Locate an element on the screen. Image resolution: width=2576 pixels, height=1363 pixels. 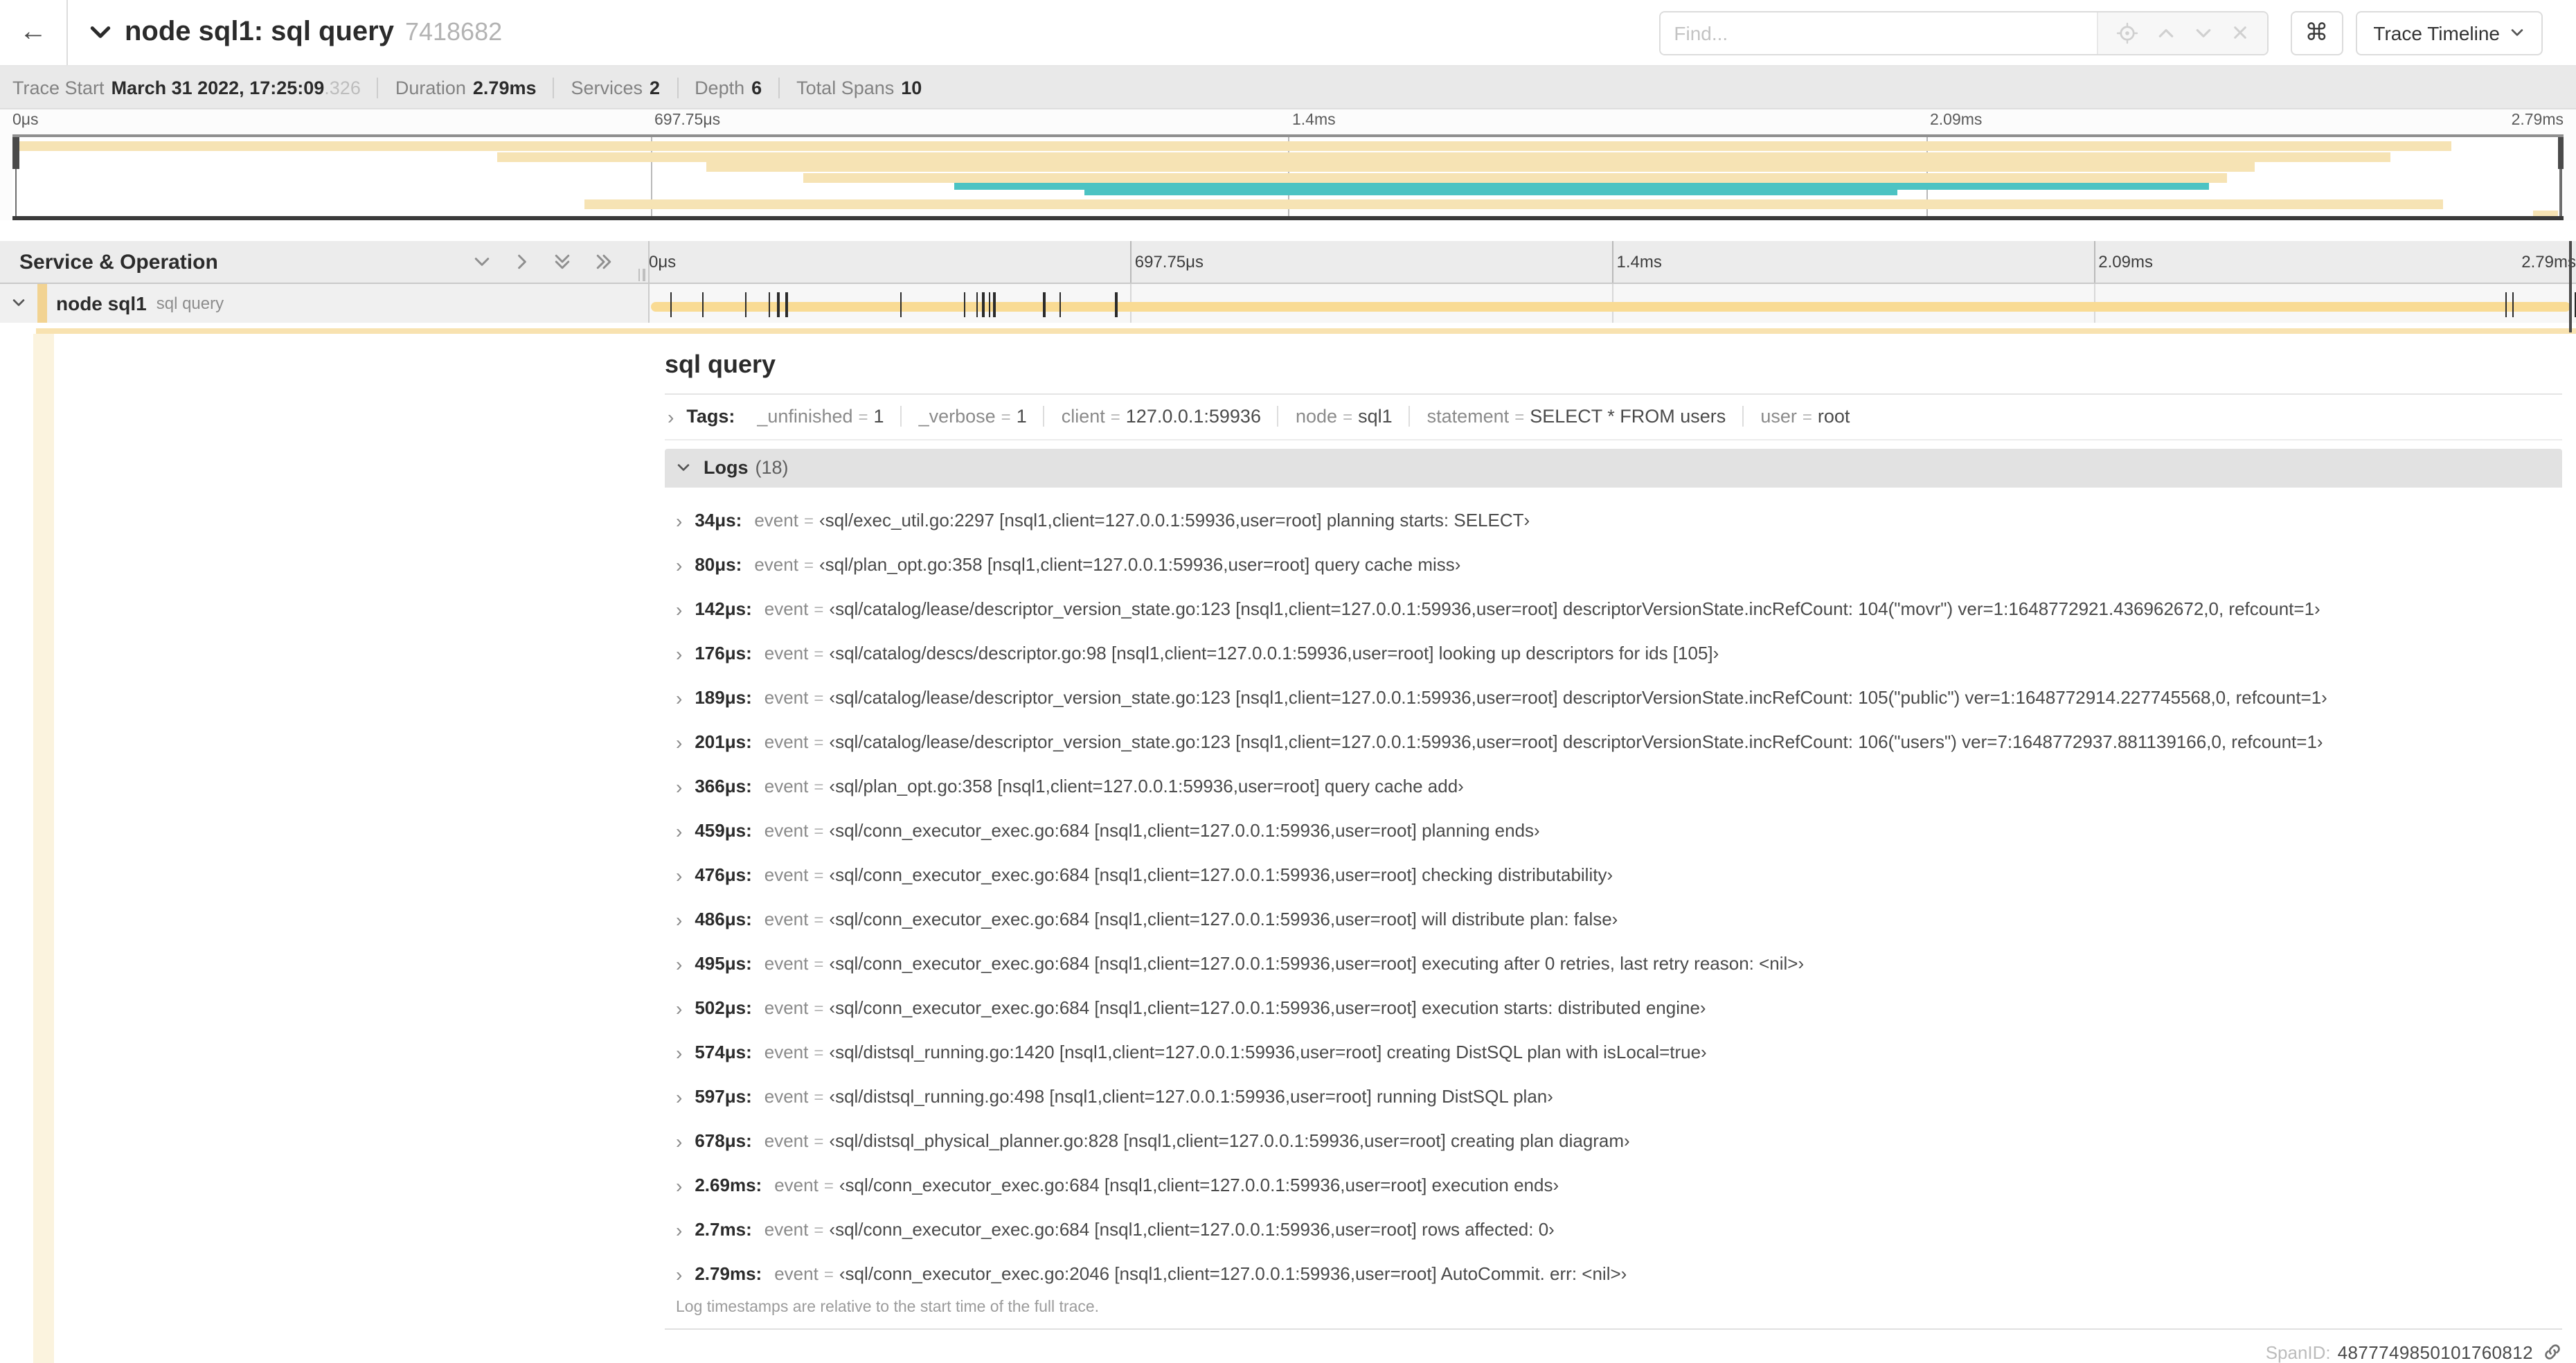
span-service-name: node sql1 is located at coordinates (102, 303).